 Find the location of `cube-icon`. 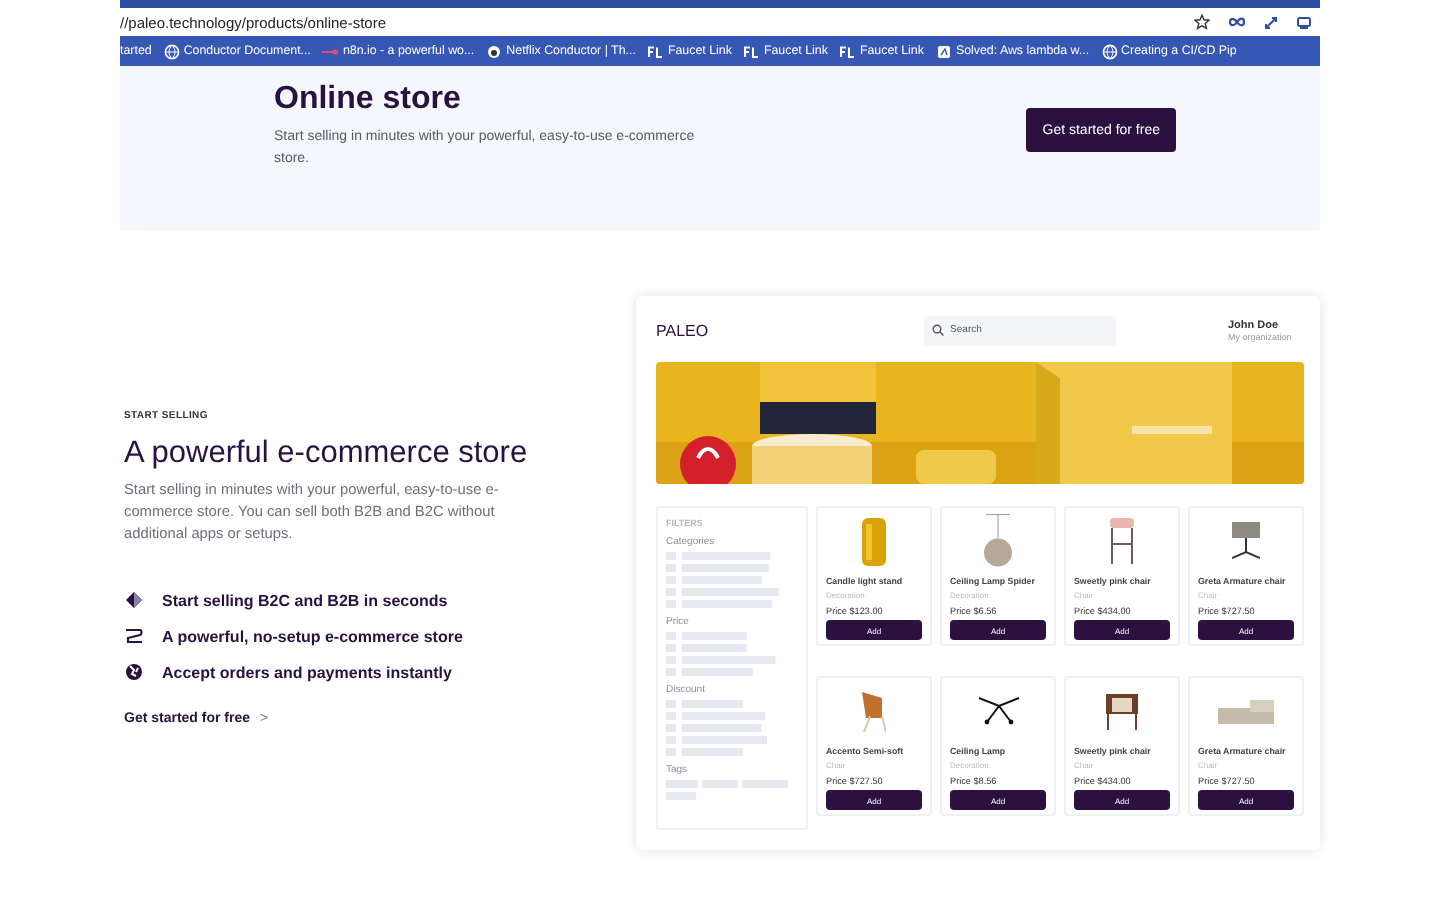

cube-icon is located at coordinates (134, 600).